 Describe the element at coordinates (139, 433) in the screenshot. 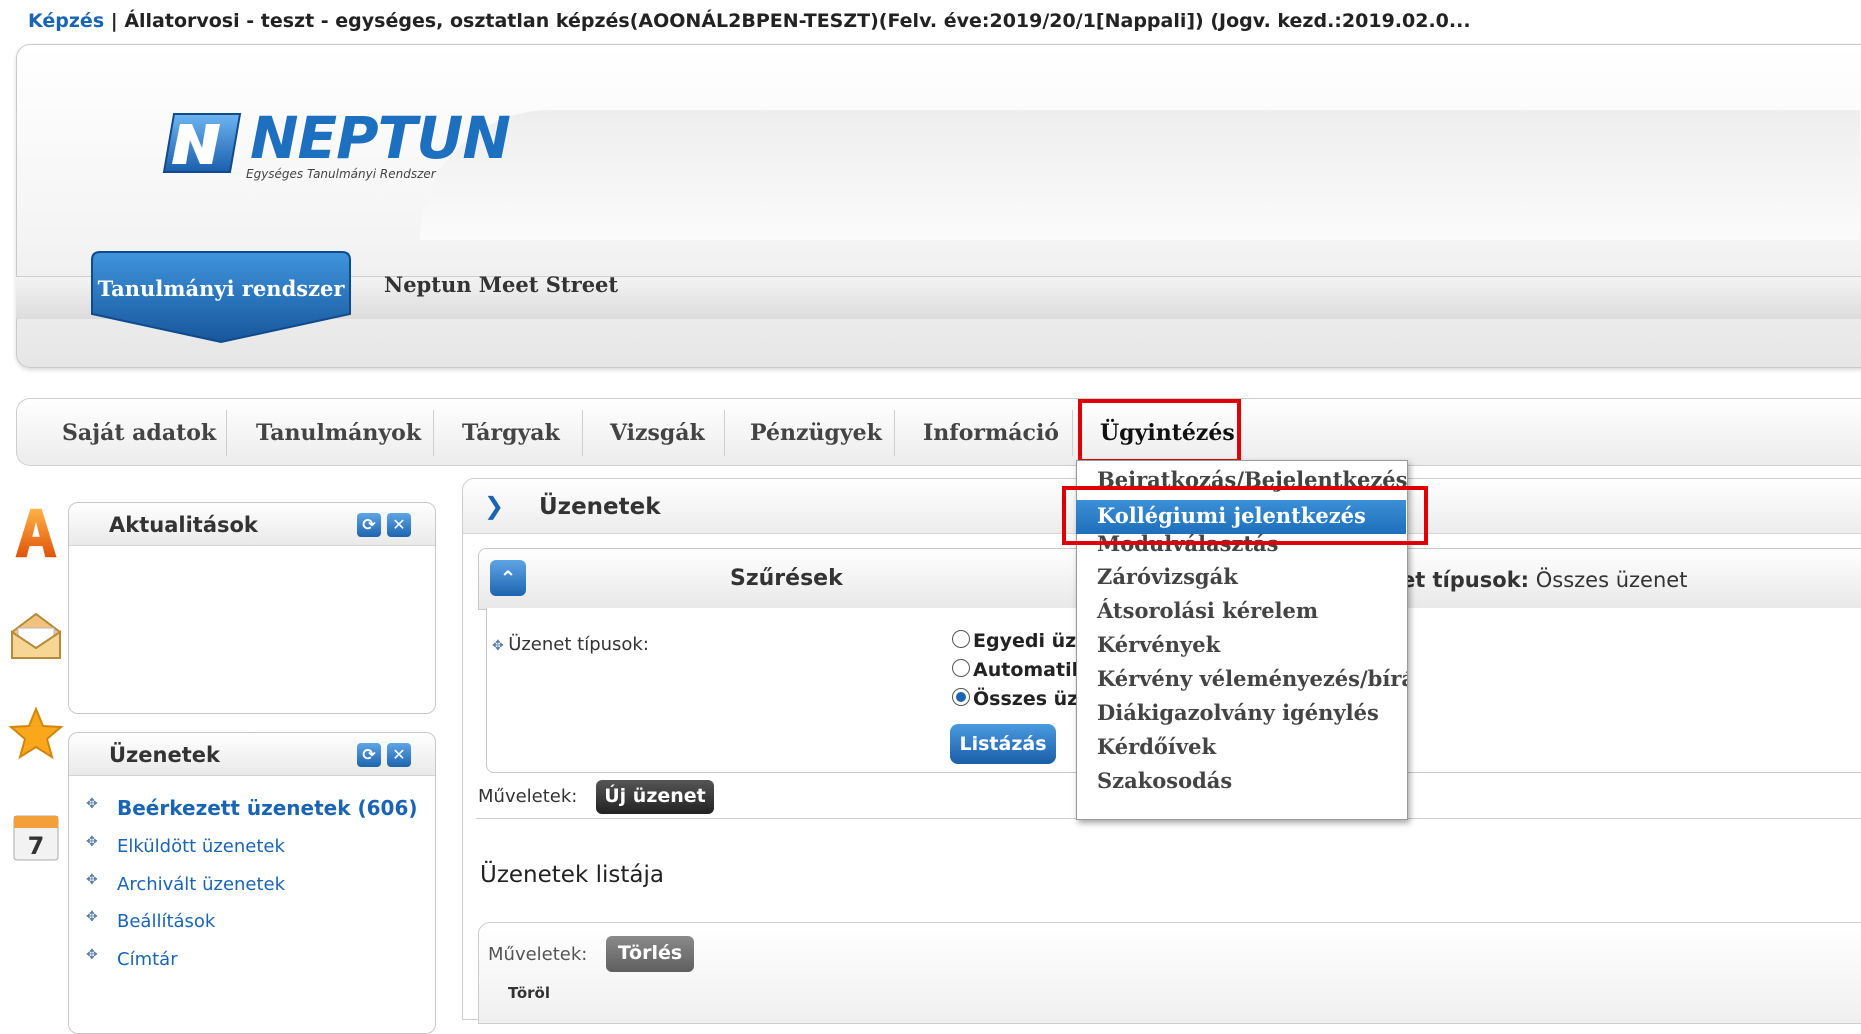

I see `menu-sajat-adatok: Saját adatok` at that location.